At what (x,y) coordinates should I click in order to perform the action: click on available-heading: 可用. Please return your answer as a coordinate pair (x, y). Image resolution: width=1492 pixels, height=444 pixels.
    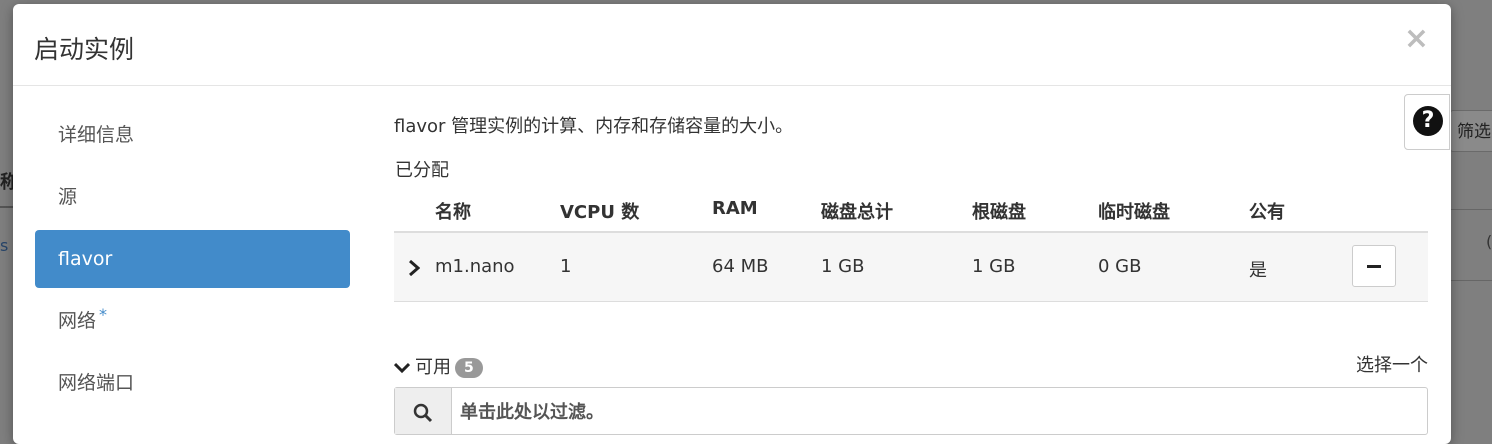
    Looking at the image, I should click on (433, 367).